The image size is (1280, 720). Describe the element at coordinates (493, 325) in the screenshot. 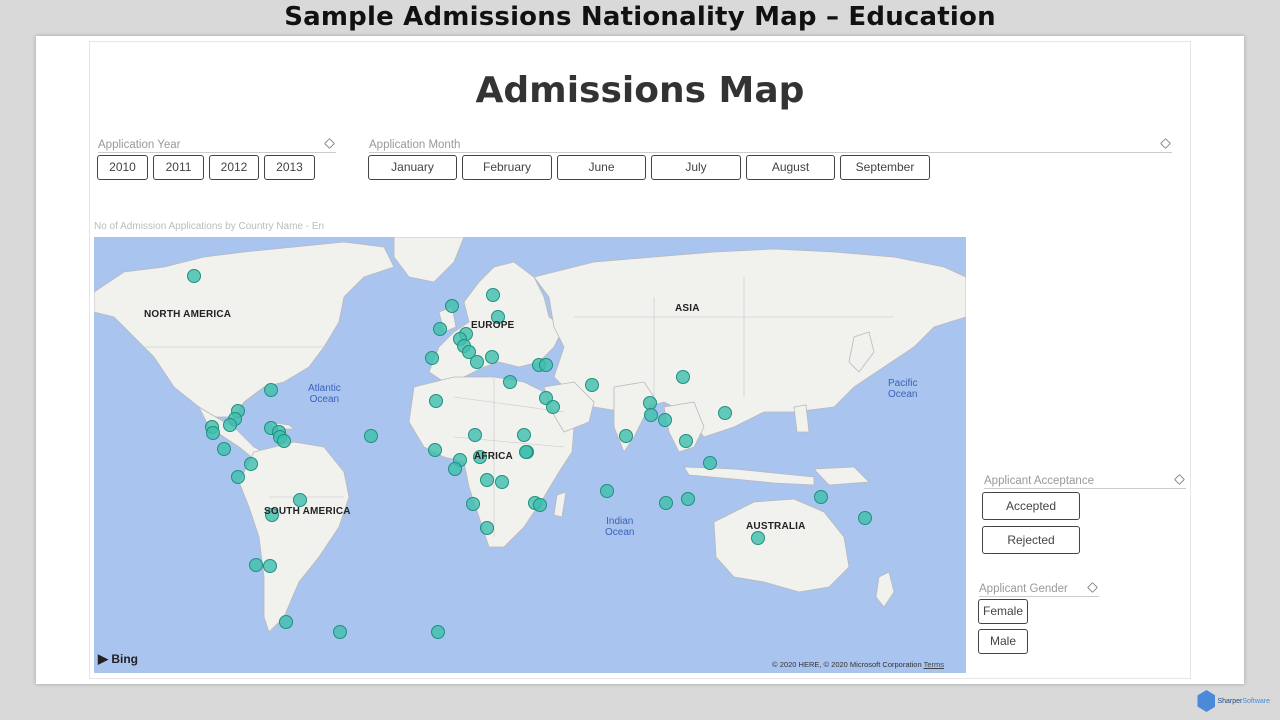

I see `label-europe: EUROPE` at that location.